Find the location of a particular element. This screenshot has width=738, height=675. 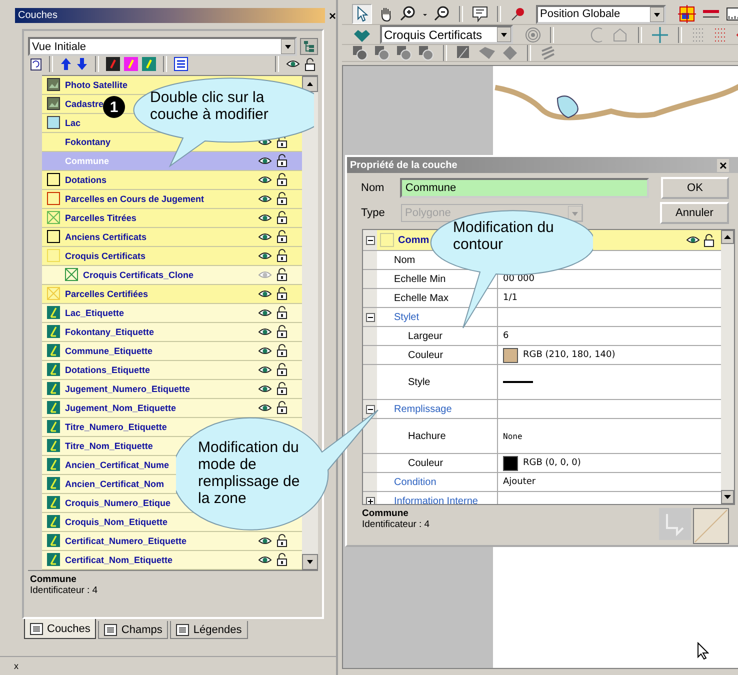

map-grid-icon is located at coordinates (687, 14).